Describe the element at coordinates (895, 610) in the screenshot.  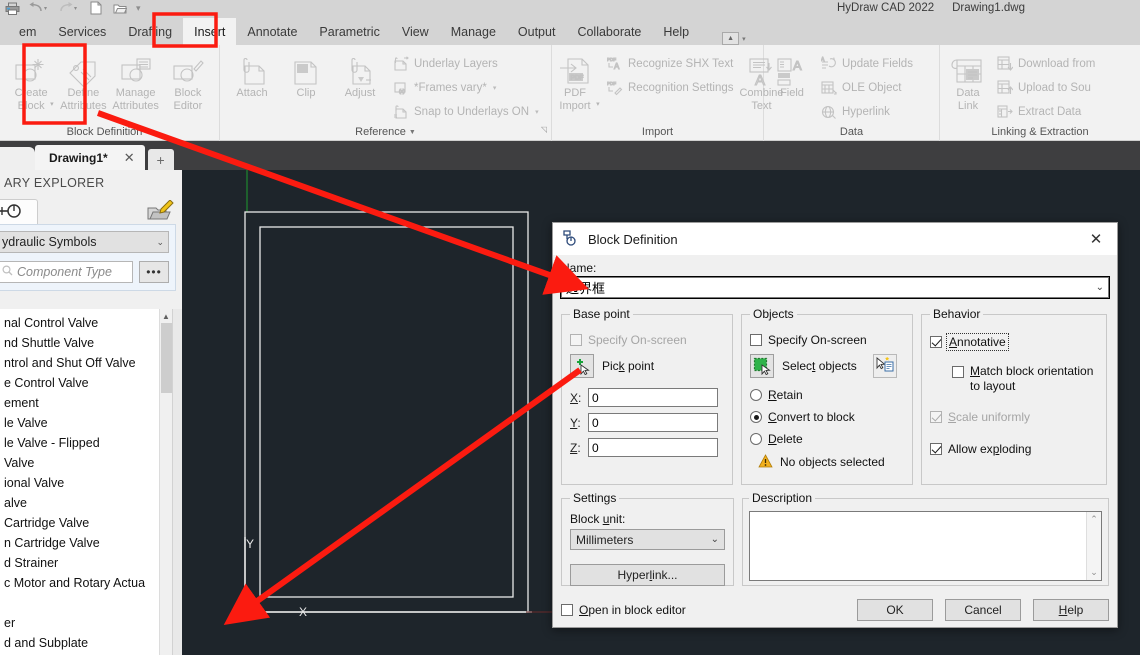
I see `ok-button: OK` at that location.